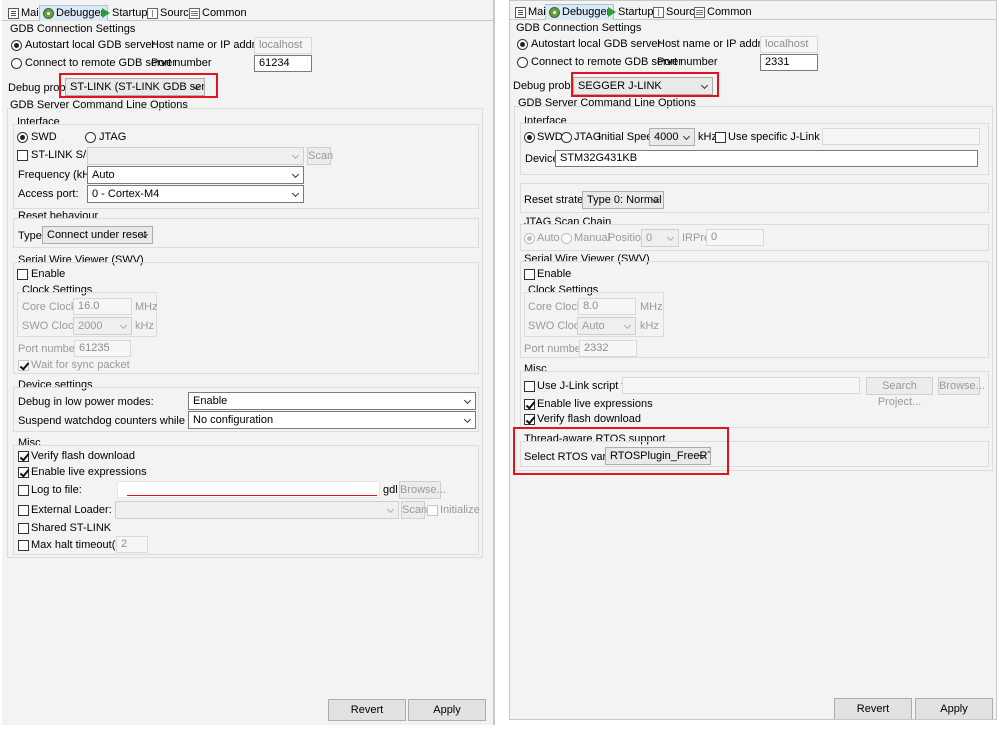 The width and height of the screenshot is (999, 729). I want to click on swd-label: SWD, so click(44, 137).